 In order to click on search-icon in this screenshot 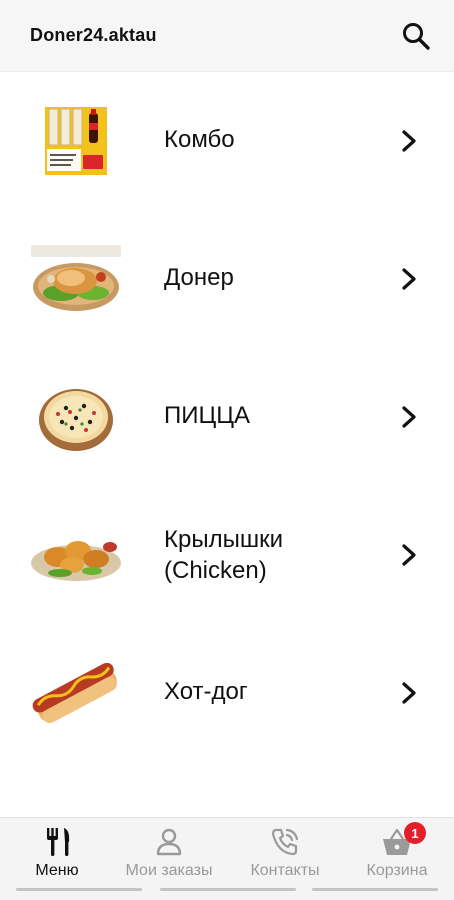, I will do `click(416, 36)`.